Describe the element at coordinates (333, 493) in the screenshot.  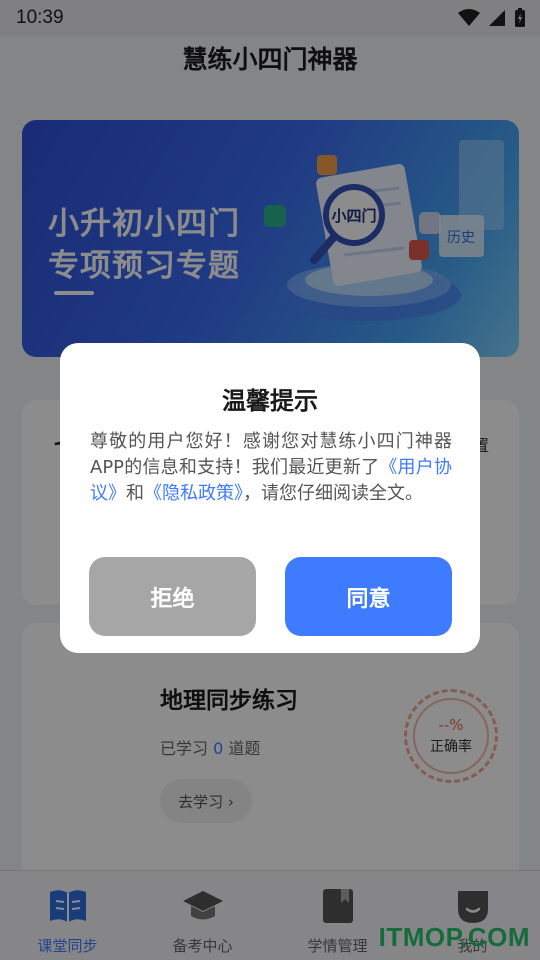
I see `dialog-text-outro: ，请您仔细阅读全文。` at that location.